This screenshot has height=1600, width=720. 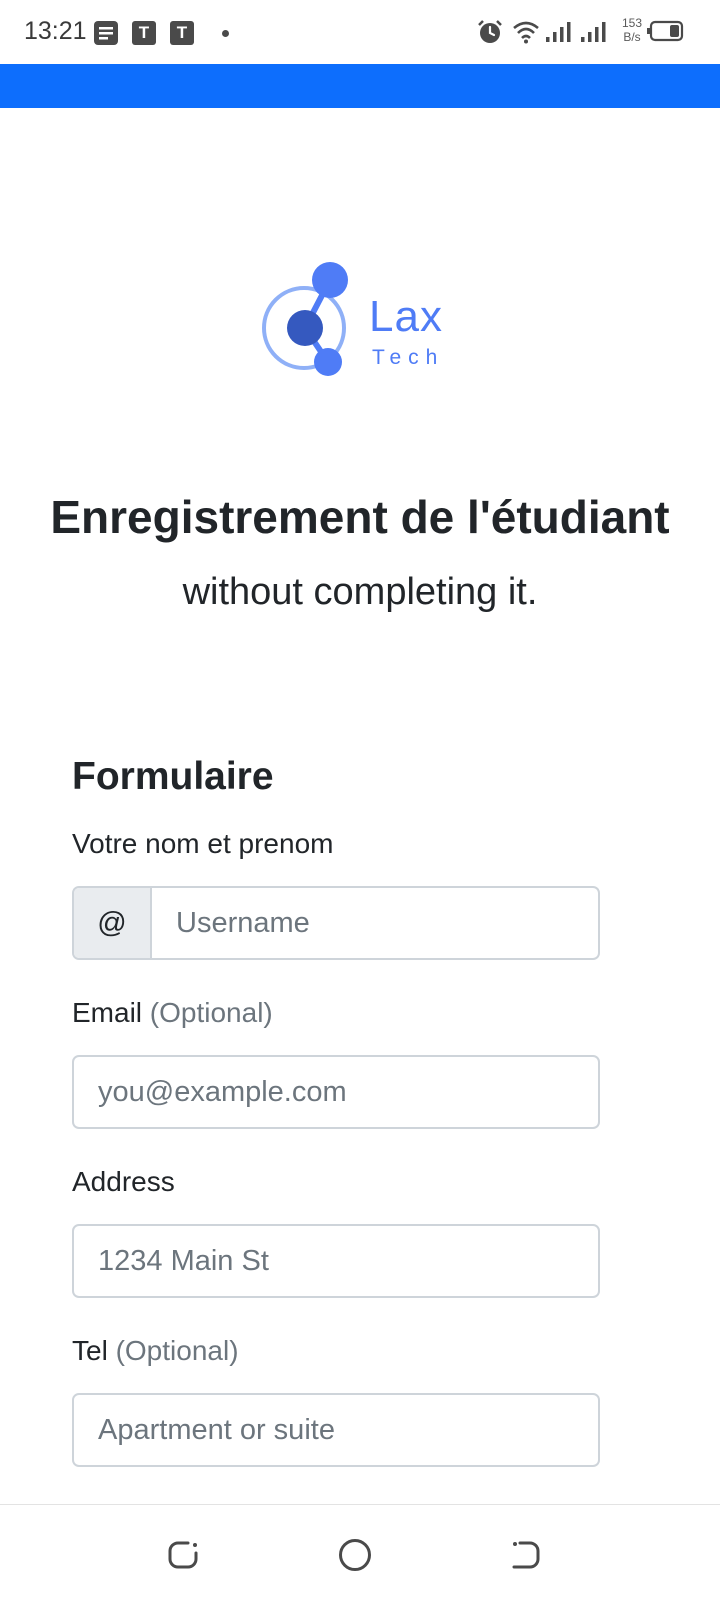 I want to click on logo-text-lax: Lax, so click(x=406, y=316).